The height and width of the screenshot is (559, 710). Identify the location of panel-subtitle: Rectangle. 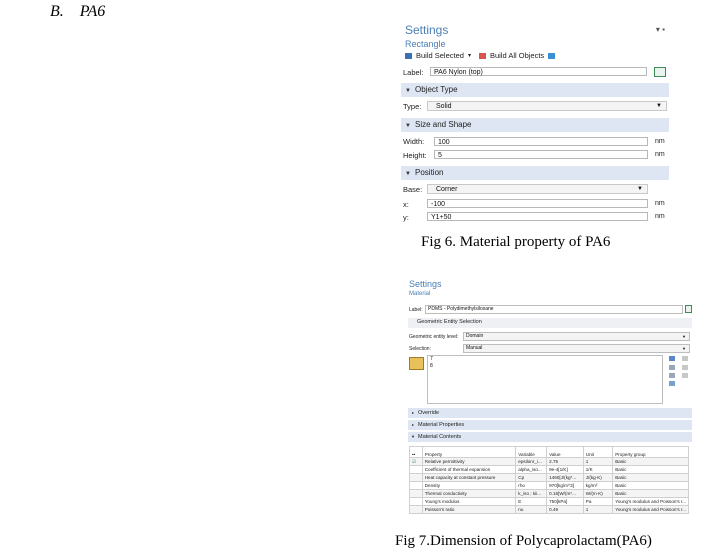
(425, 44).